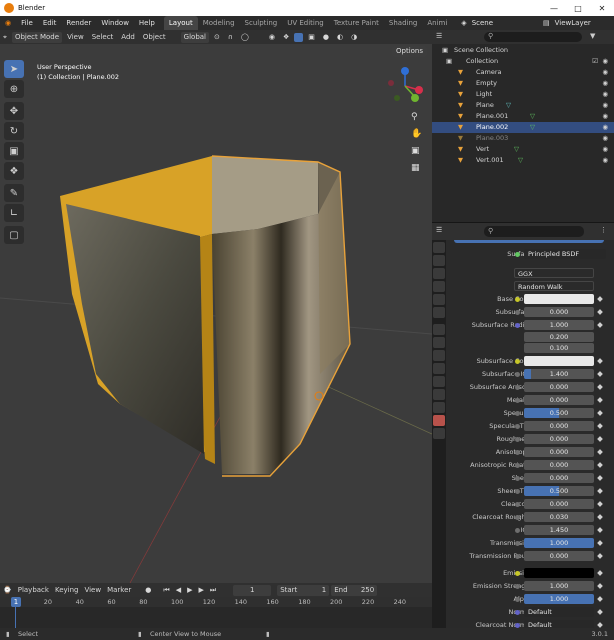  What do you see at coordinates (439, 36) in the screenshot?
I see `outliner-type-icon: ☰` at bounding box center [439, 36].